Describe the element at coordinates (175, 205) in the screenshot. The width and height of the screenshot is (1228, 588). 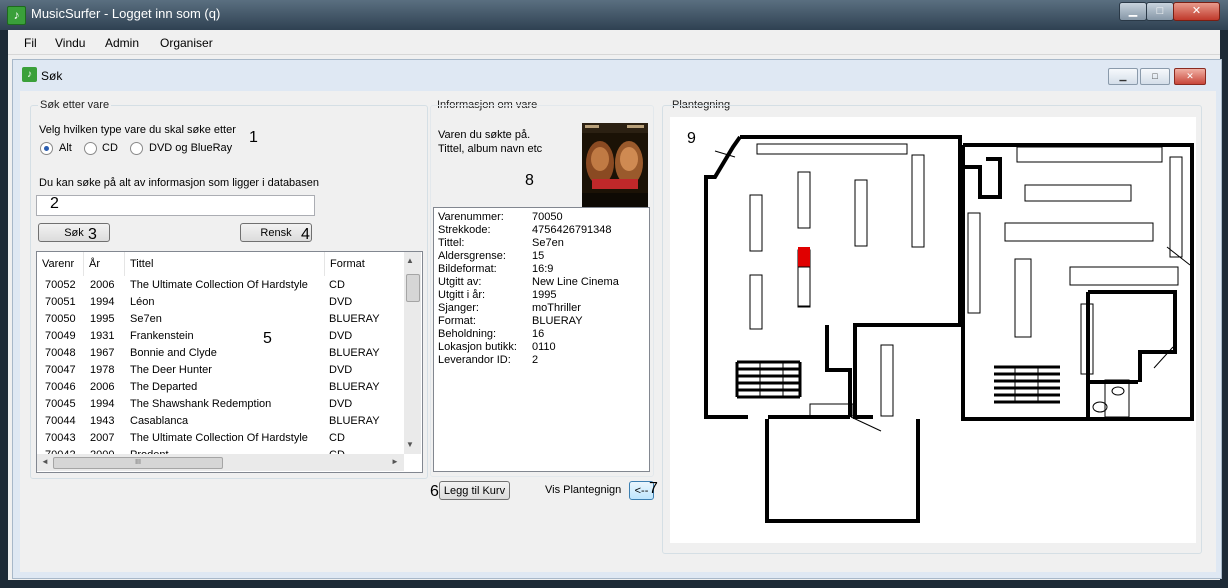
I see `search-input` at that location.